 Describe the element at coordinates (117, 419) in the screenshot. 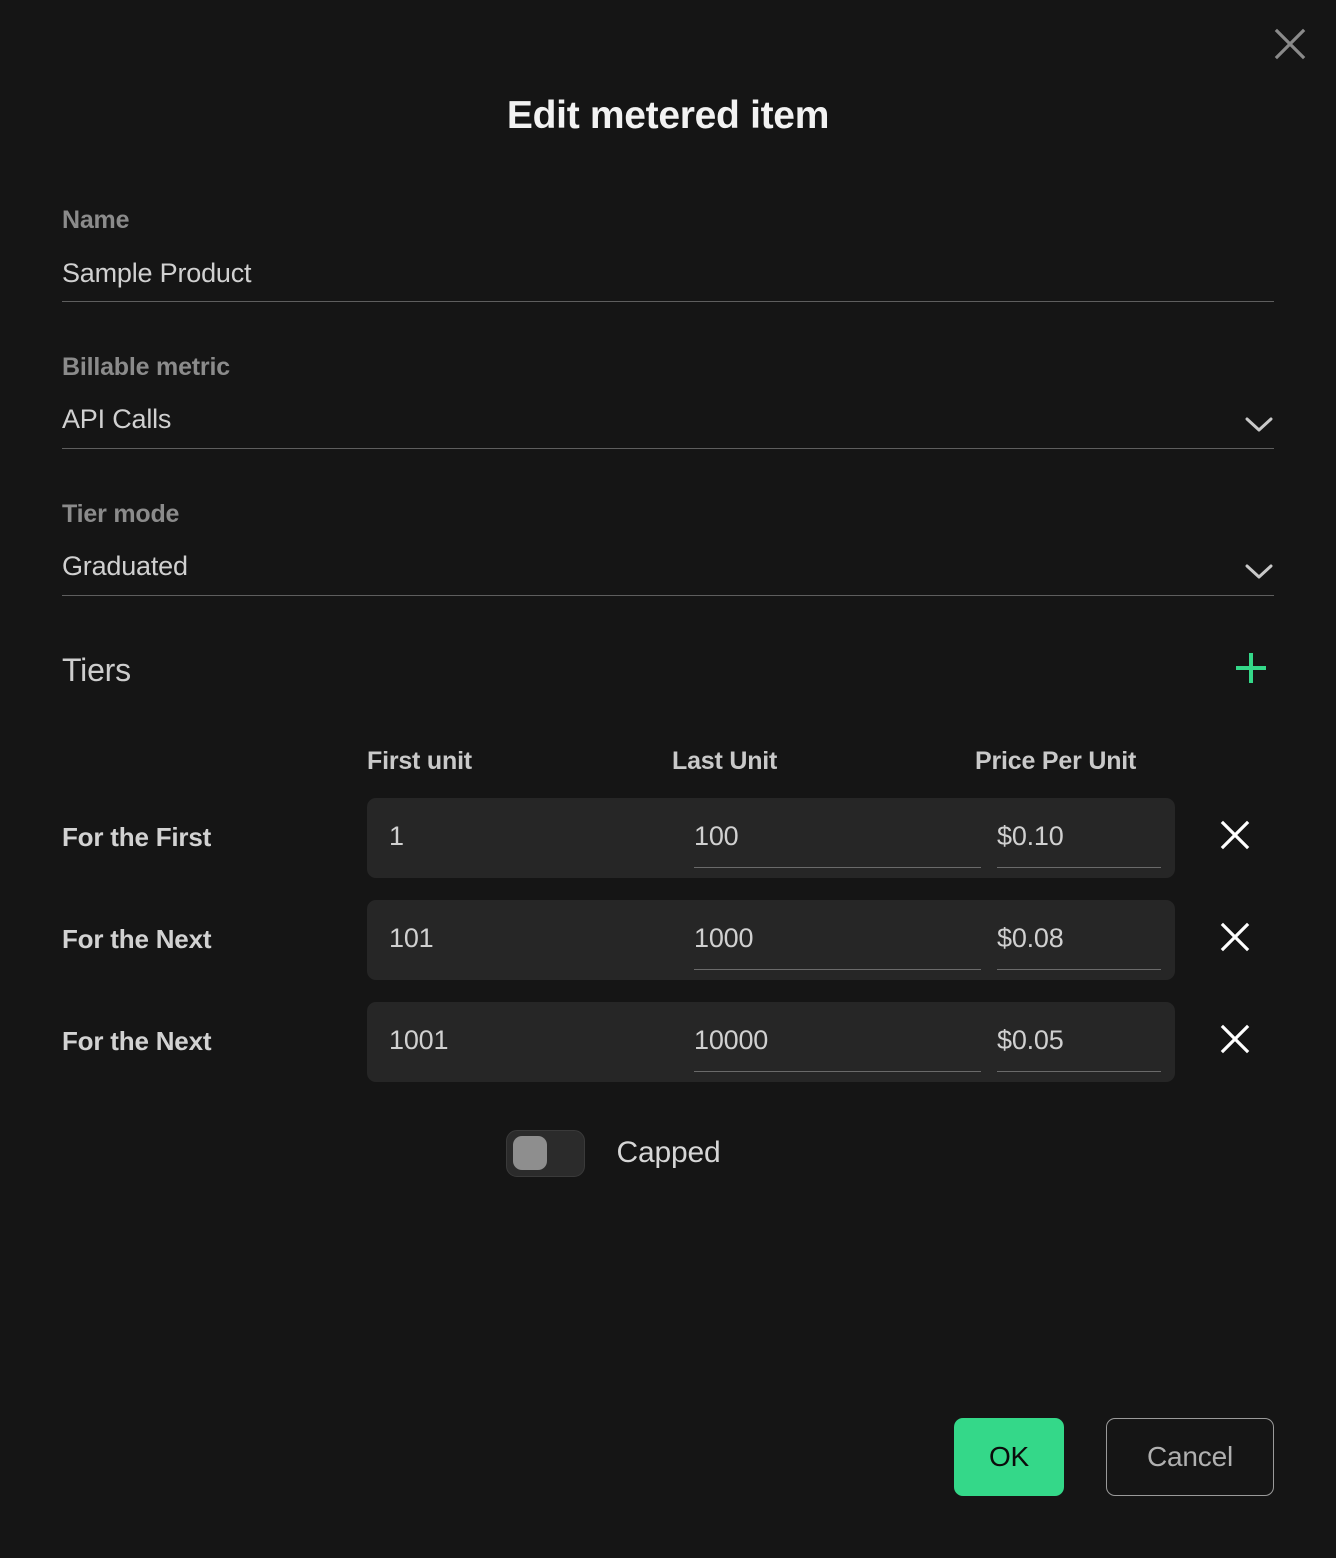

I see `billable-metric-value: API Calls` at that location.